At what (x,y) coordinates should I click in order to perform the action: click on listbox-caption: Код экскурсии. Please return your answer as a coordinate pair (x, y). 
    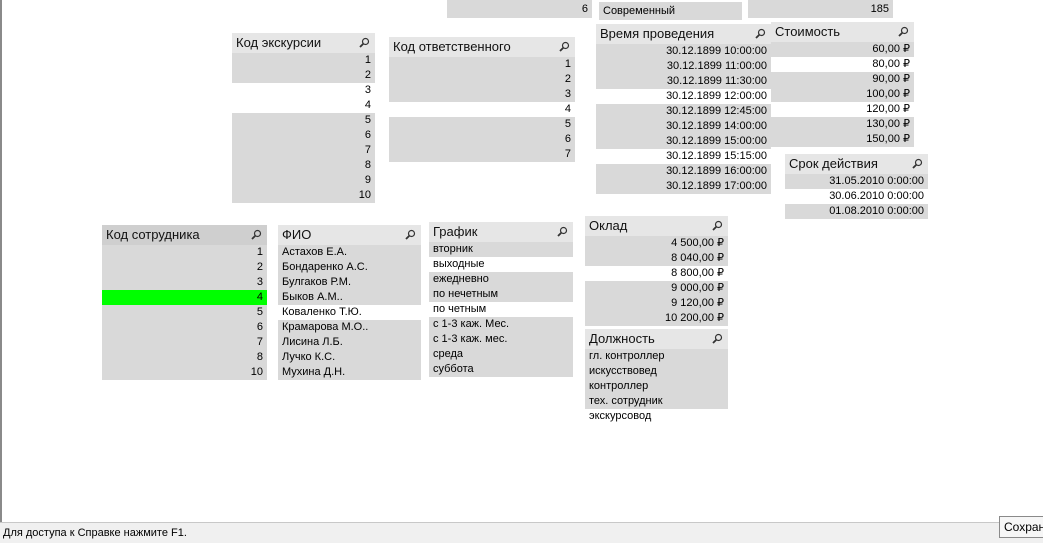
    Looking at the image, I should click on (303, 43).